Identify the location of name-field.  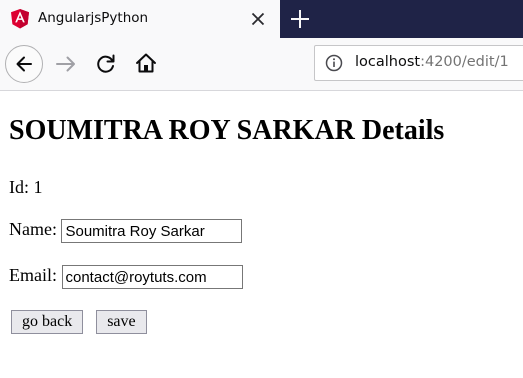
(152, 231).